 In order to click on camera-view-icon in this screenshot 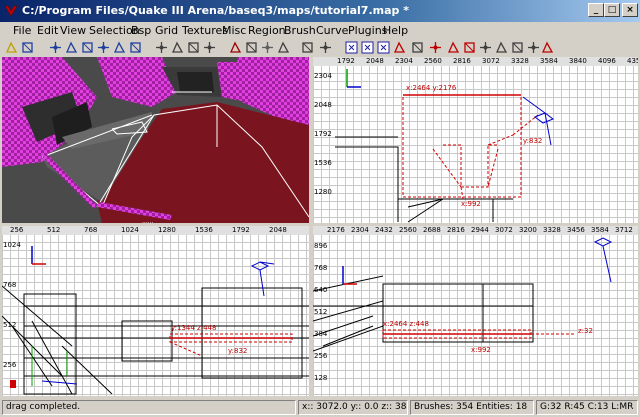, I will do `click(417, 47)`.